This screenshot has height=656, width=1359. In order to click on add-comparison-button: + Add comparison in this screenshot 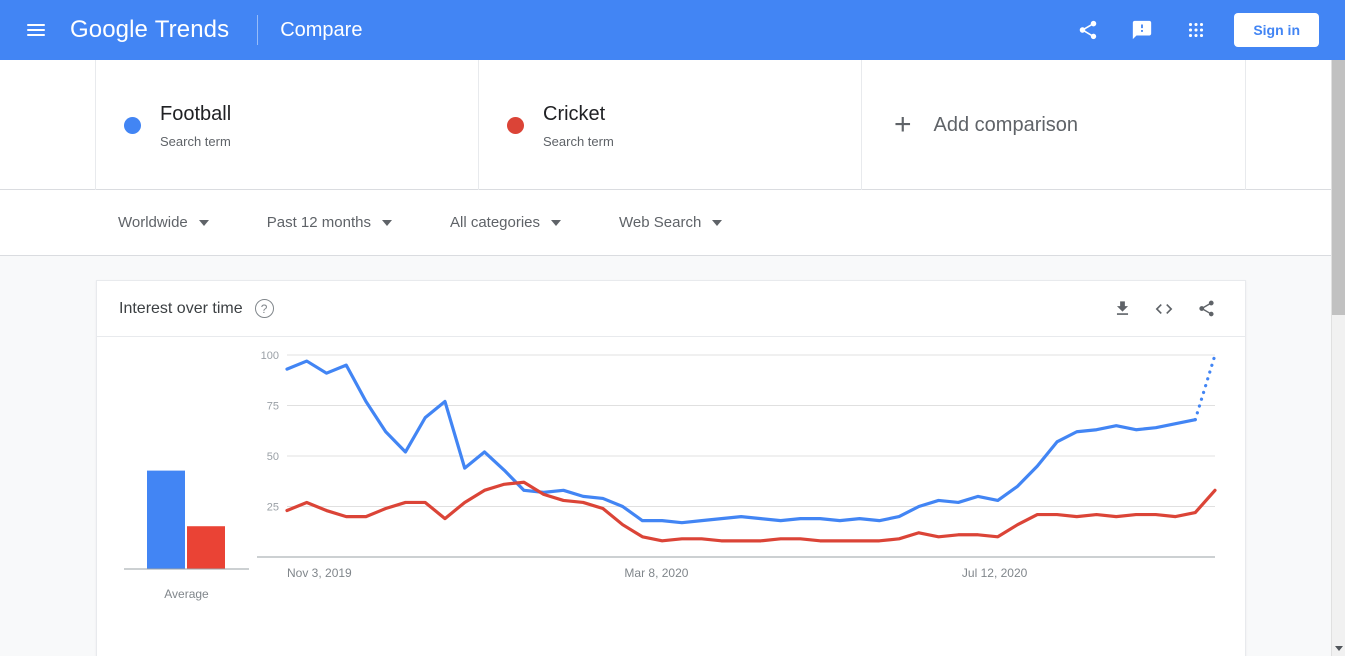, I will do `click(1054, 125)`.